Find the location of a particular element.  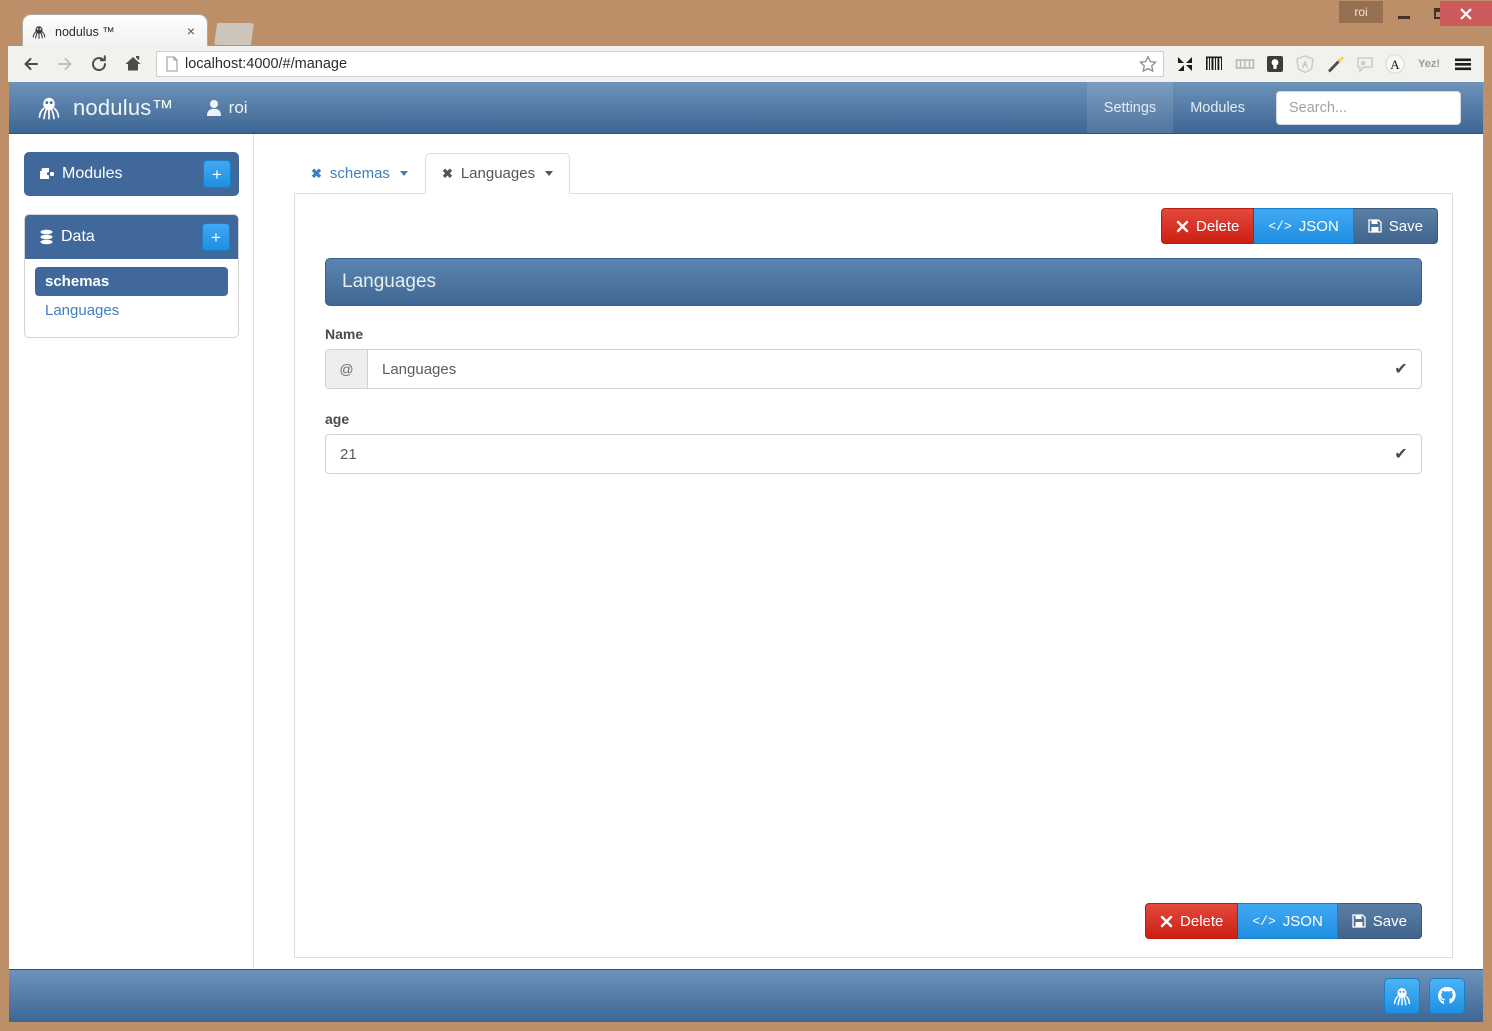

field-name-row: @ ✔ is located at coordinates (873, 369).